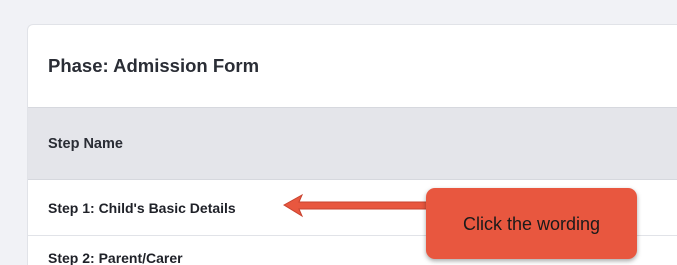 The height and width of the screenshot is (265, 677). What do you see at coordinates (357, 205) in the screenshot?
I see `annotation-arrow-icon` at bounding box center [357, 205].